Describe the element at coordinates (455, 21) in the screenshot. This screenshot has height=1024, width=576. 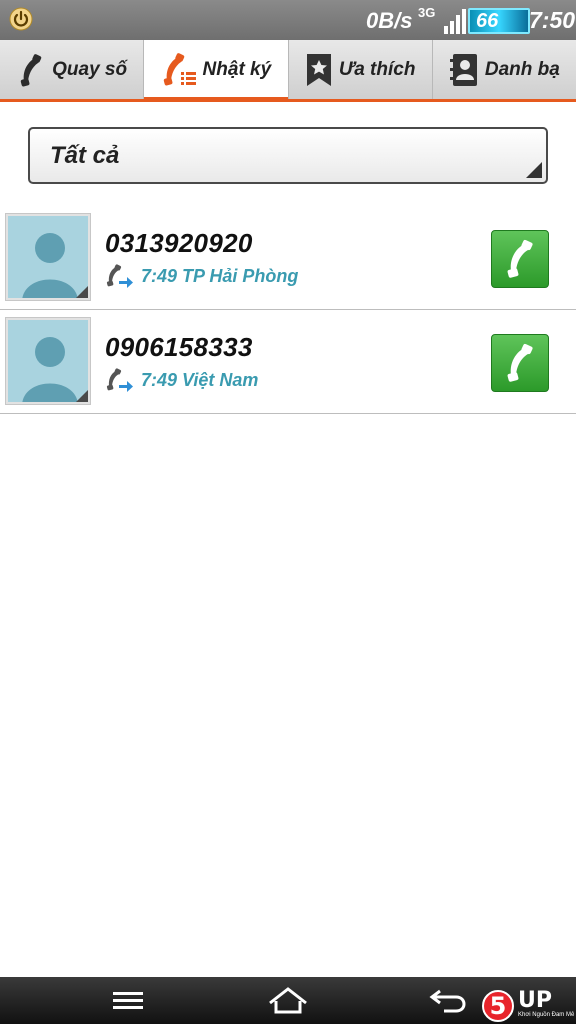
I see `signal-icon` at that location.